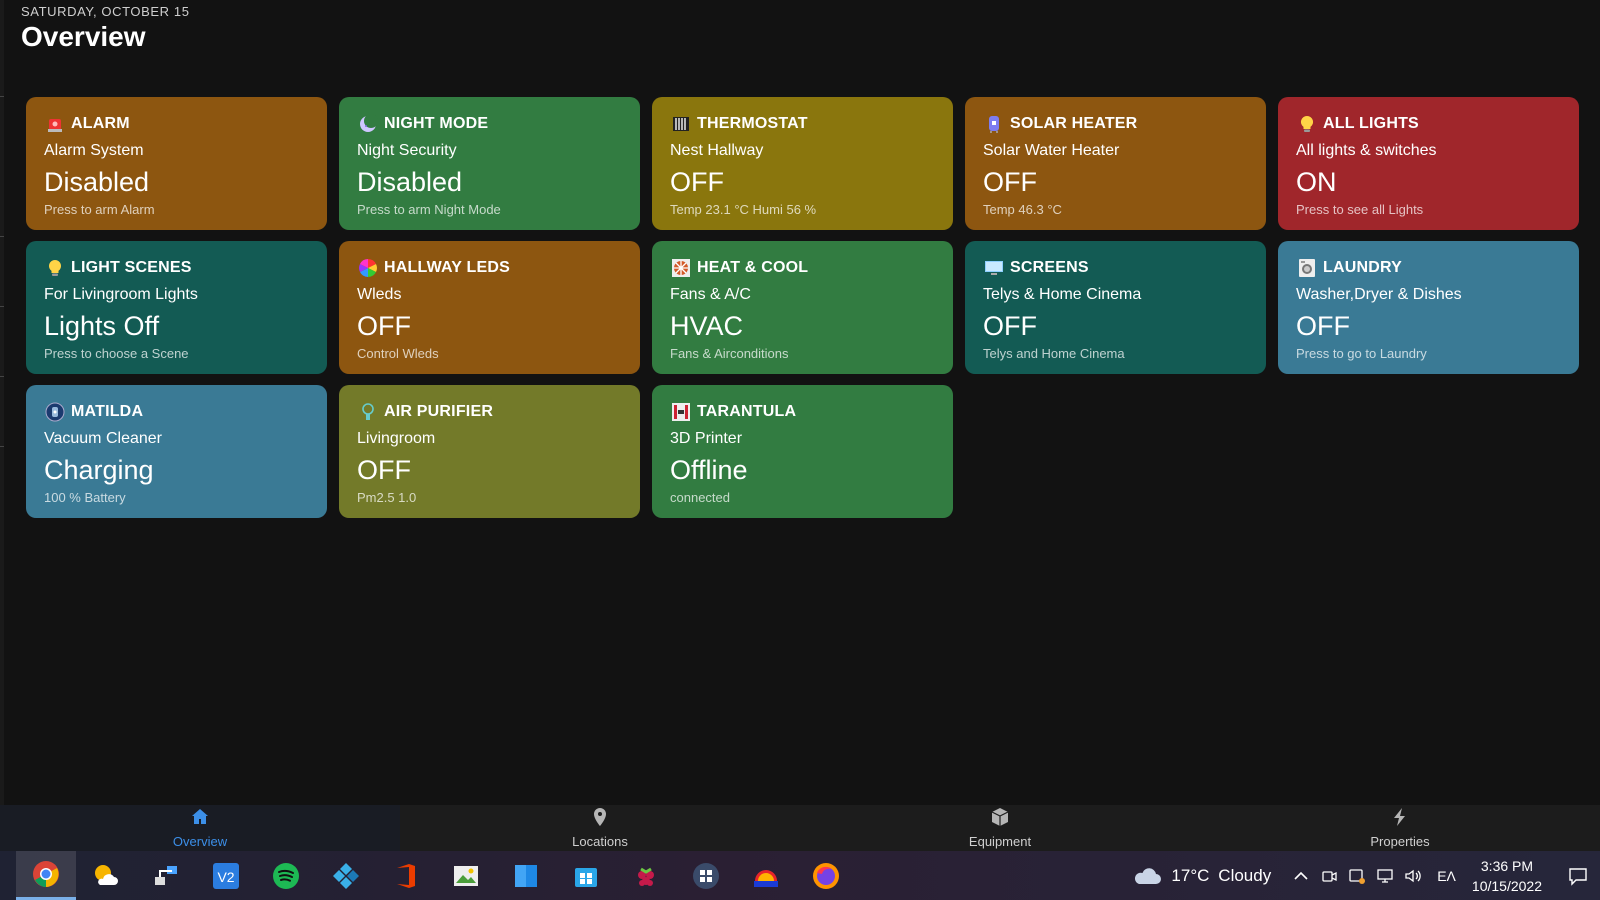  I want to click on nav-equipment: Equipment, so click(1000, 828).